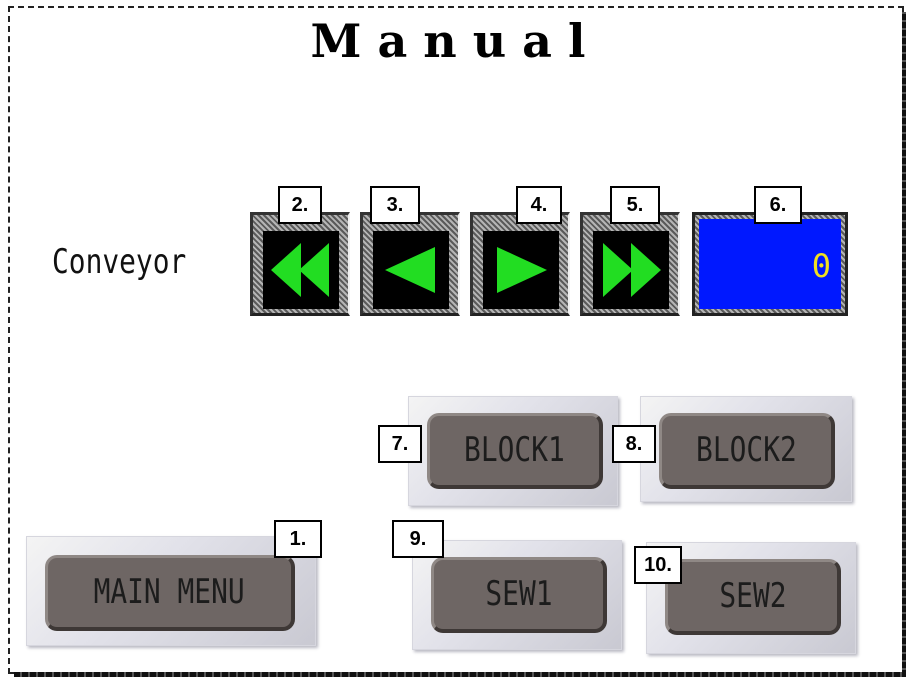 Image resolution: width=912 pixels, height=683 pixels. Describe the element at coordinates (519, 595) in the screenshot. I see `sew1-button: SEW1` at that location.